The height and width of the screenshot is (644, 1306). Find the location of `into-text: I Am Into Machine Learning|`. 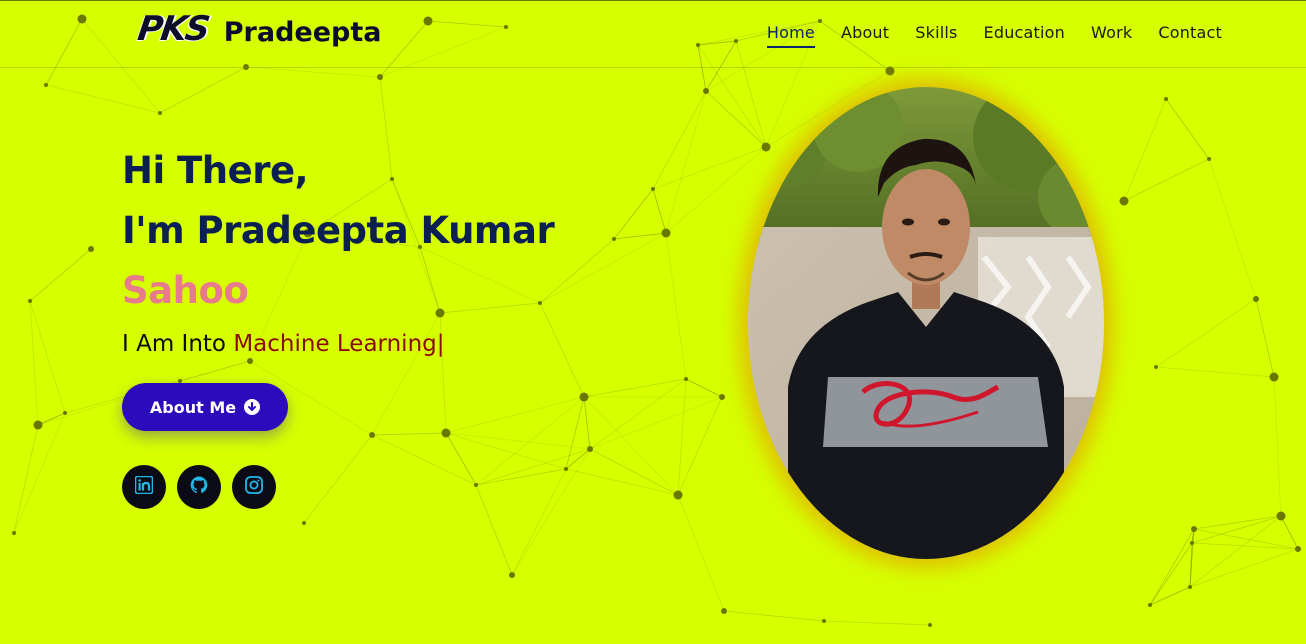

into-text: I Am Into Machine Learning| is located at coordinates (338, 344).